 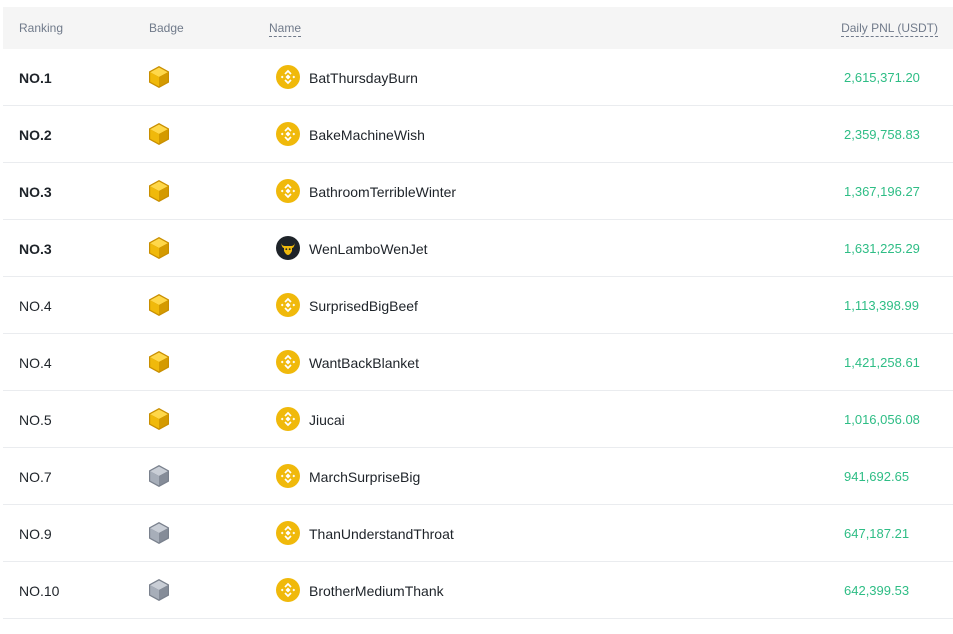 What do you see at coordinates (881, 305) in the screenshot?
I see `daily-pnl-value: 1,113,398.99` at bounding box center [881, 305].